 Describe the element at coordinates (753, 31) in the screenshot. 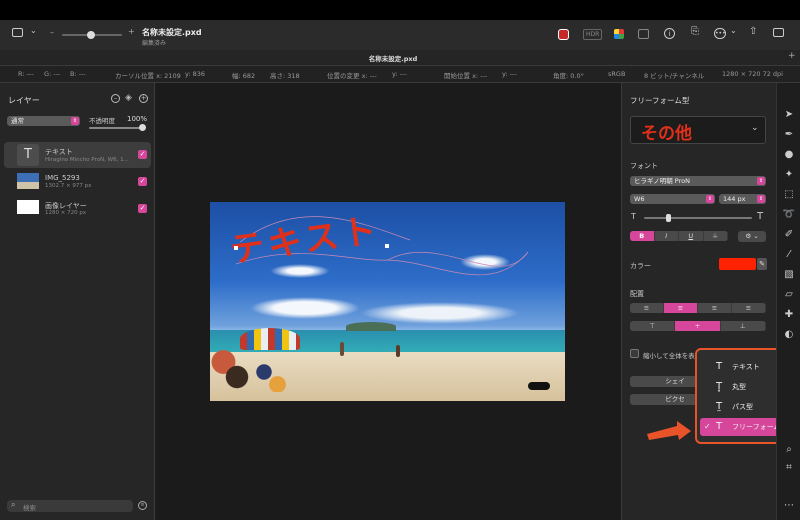

I see `upload-icon: ⇧` at that location.